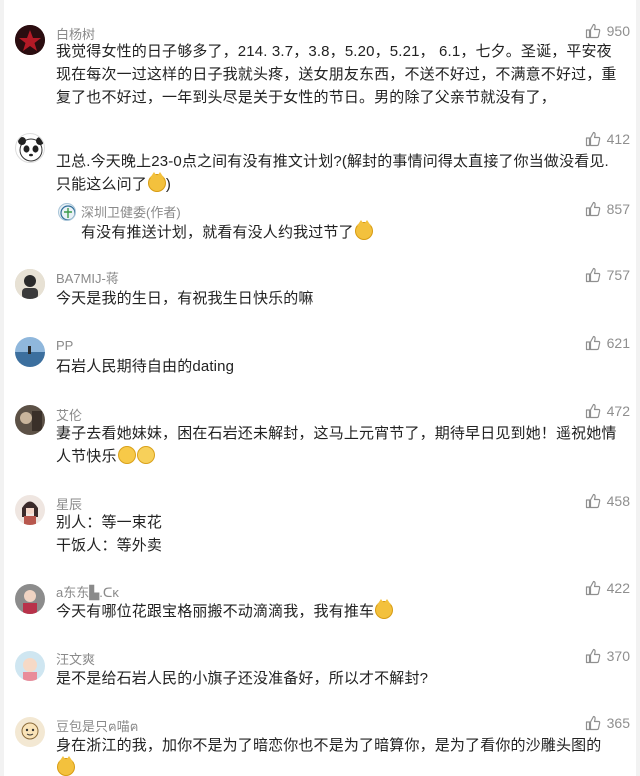  What do you see at coordinates (87, 591) in the screenshot?
I see `commenter-name: a东东▙.ᑕĸ` at bounding box center [87, 591].